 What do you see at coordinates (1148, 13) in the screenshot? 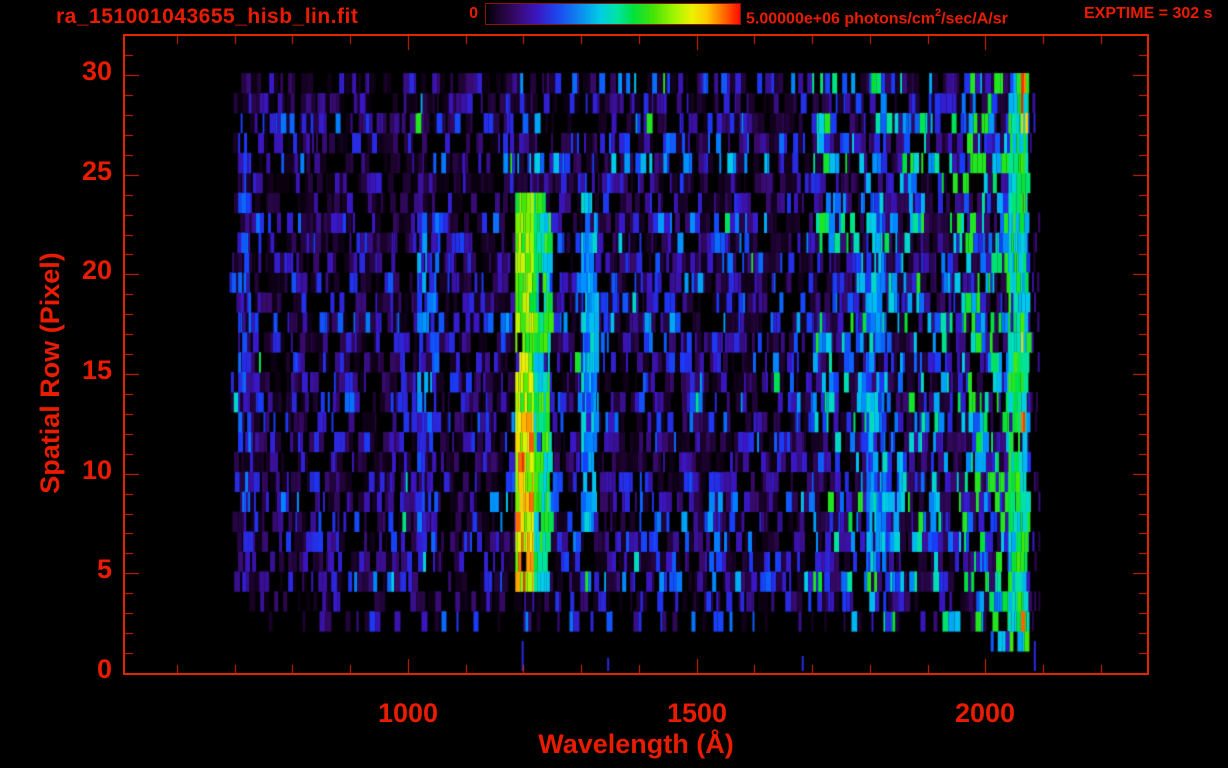
I see `exptime-label: EXPTIME = 302 s` at bounding box center [1148, 13].